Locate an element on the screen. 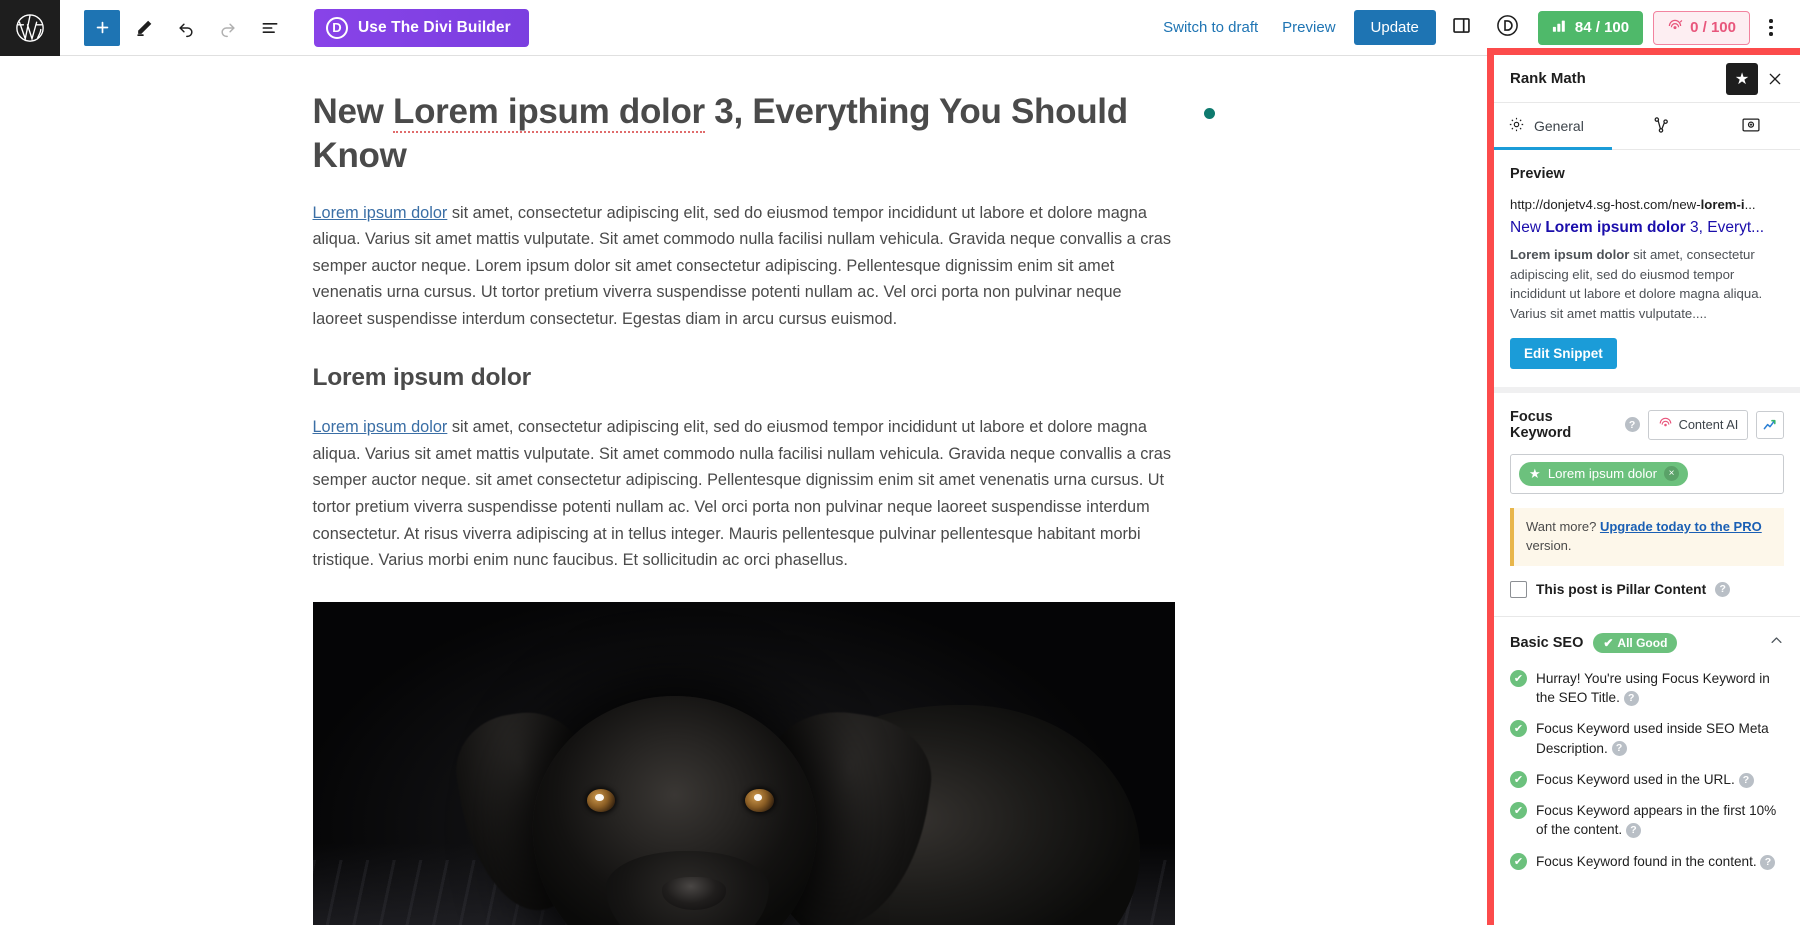 This screenshot has width=1800, height=925. check-text: Focus Keyword used in the URL. ? is located at coordinates (1645, 779).